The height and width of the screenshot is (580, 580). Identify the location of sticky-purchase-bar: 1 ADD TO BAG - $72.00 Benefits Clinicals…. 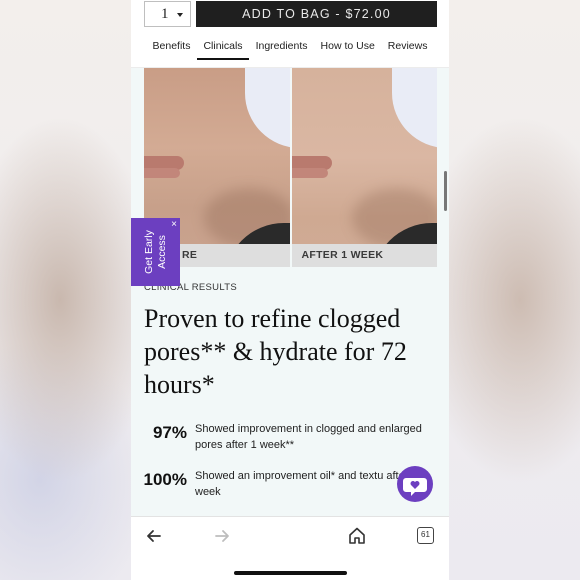
(290, 34).